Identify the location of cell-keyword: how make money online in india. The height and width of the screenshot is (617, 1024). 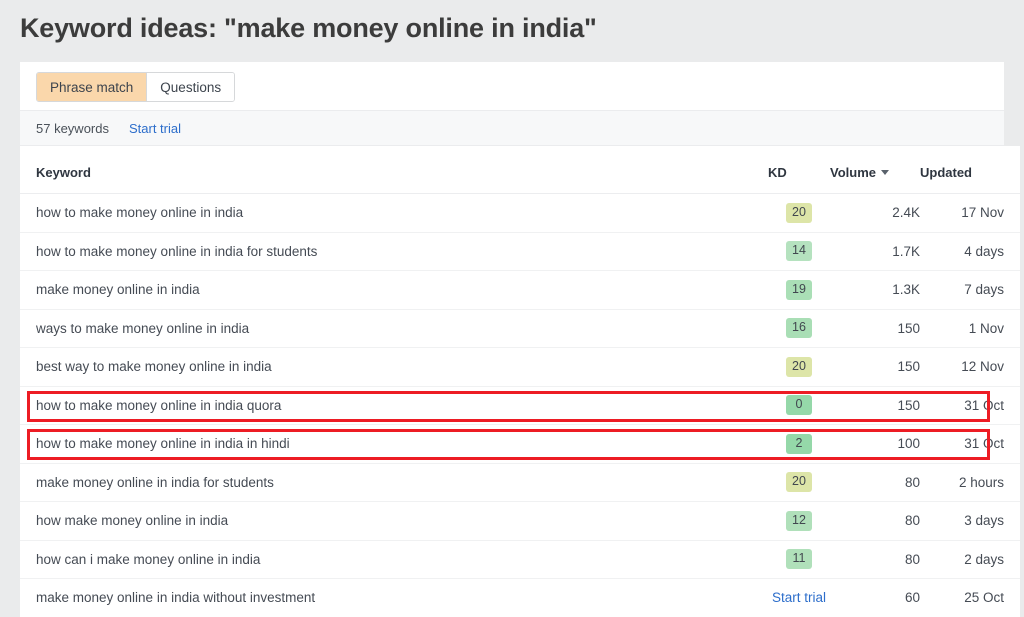
(394, 521).